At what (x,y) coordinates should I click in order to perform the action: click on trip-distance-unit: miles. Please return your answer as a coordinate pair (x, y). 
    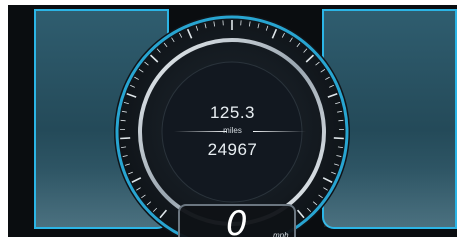
    Looking at the image, I should click on (232, 130).